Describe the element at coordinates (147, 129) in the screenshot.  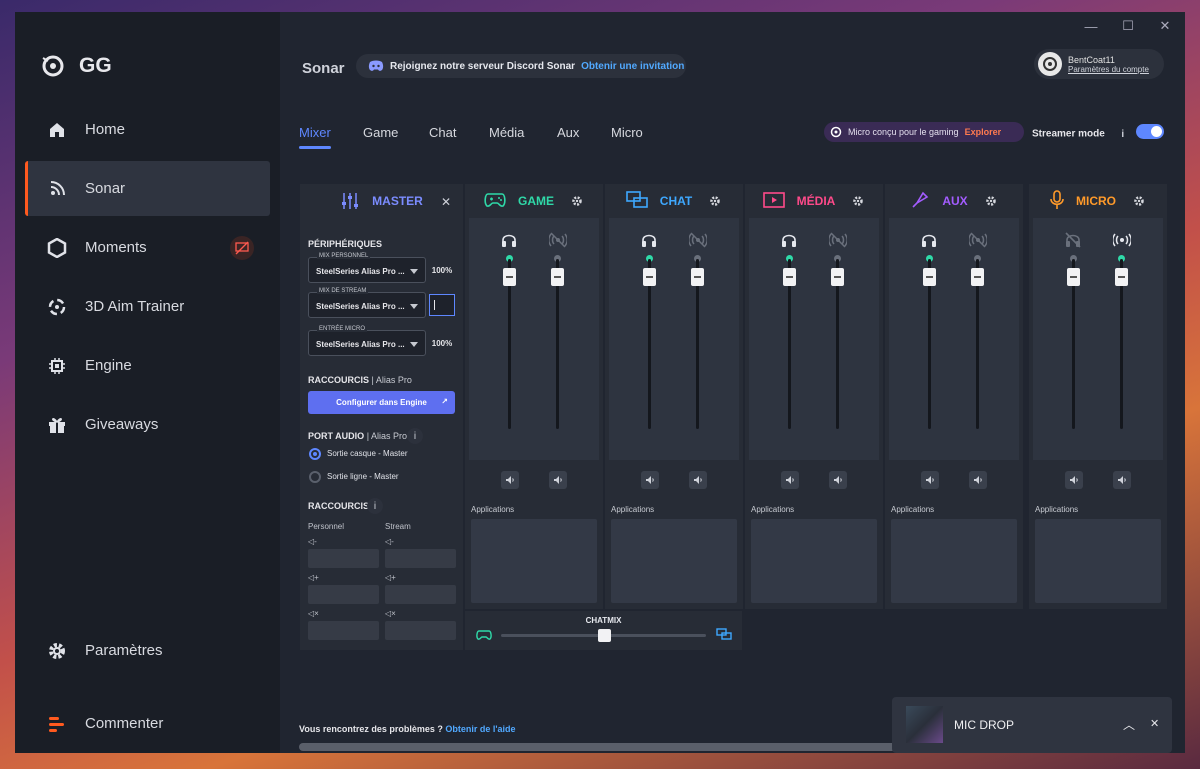
I see `sidebar-item-home: Home` at that location.